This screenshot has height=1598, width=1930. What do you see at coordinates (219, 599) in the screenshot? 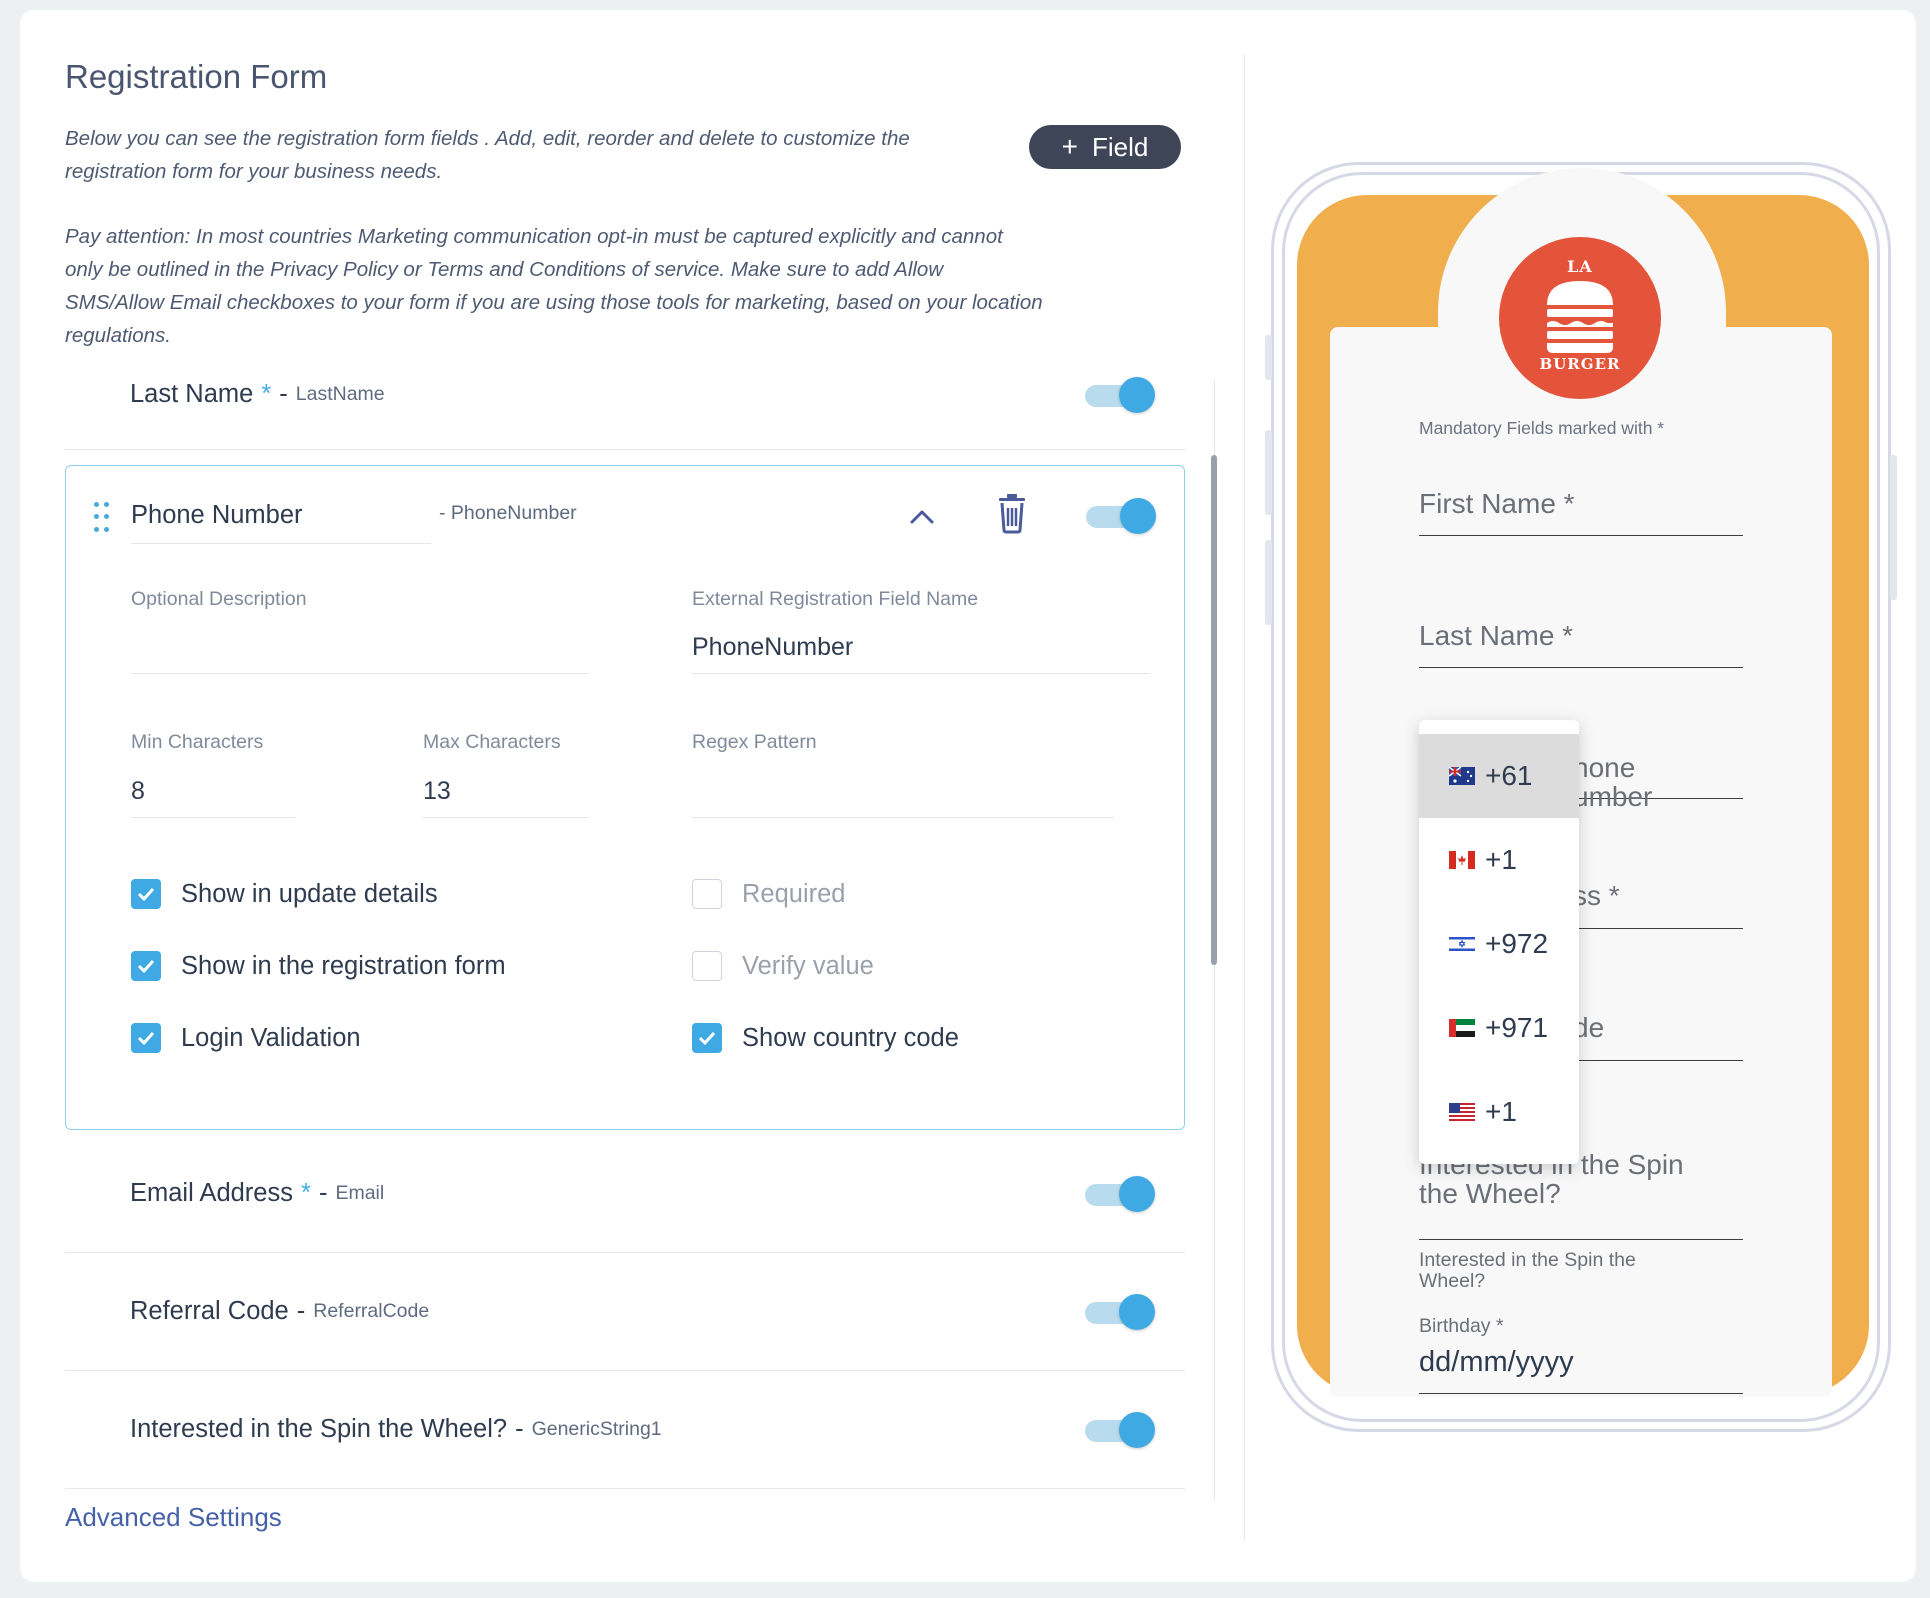
I see `optional-description-label: Optional Description` at bounding box center [219, 599].